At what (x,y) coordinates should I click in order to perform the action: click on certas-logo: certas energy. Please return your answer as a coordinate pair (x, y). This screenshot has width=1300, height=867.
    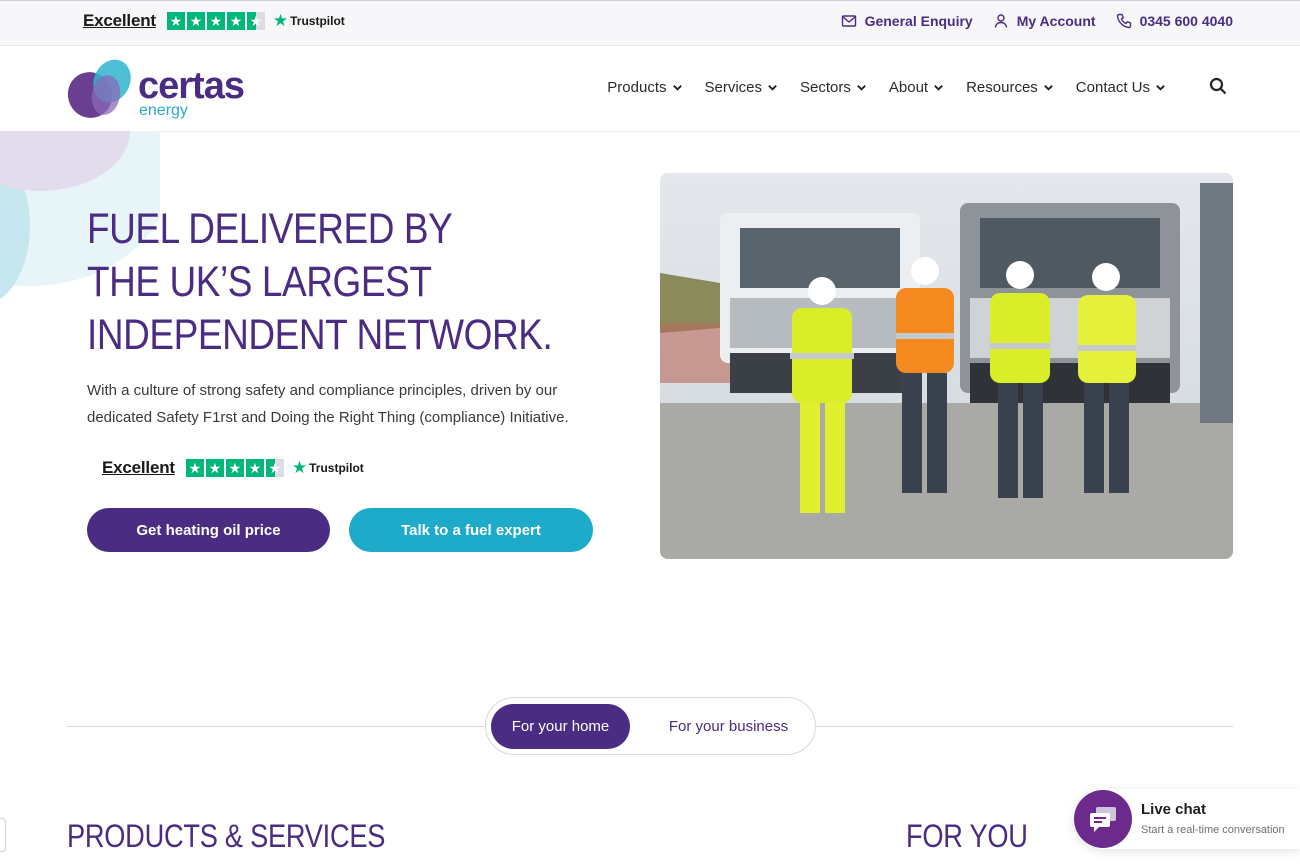
    Looking at the image, I should click on (166, 89).